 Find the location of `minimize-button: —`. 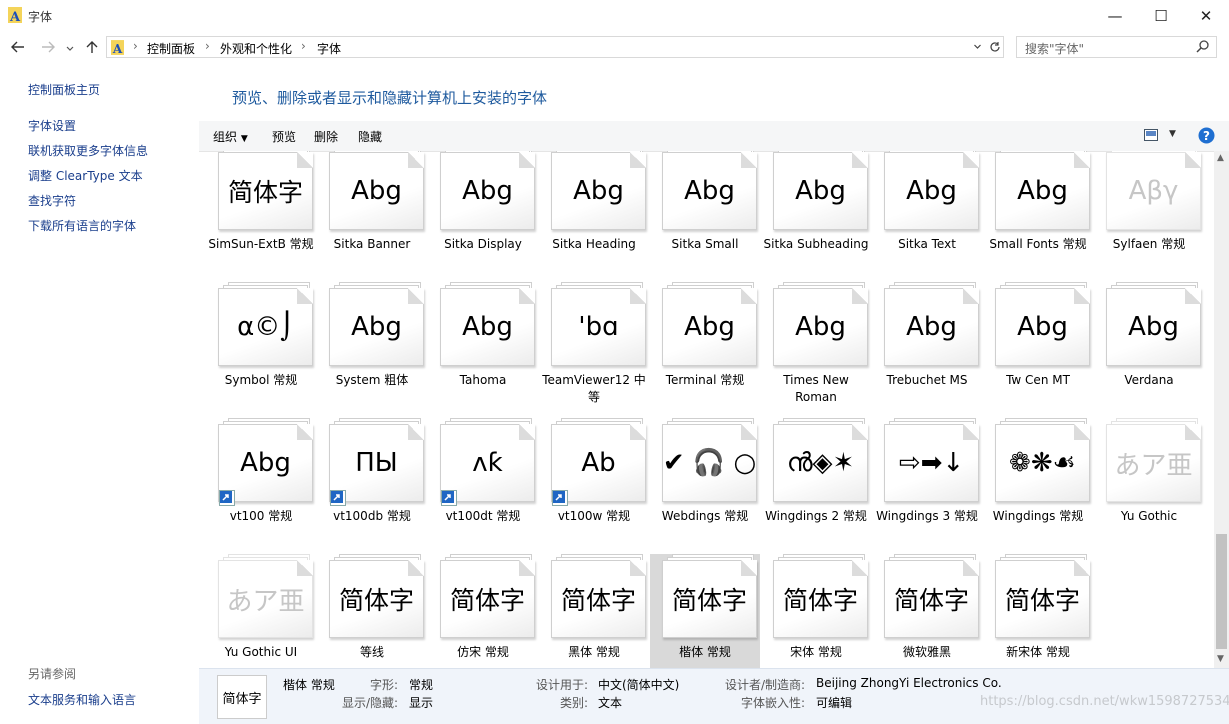

minimize-button: — is located at coordinates (1115, 16).